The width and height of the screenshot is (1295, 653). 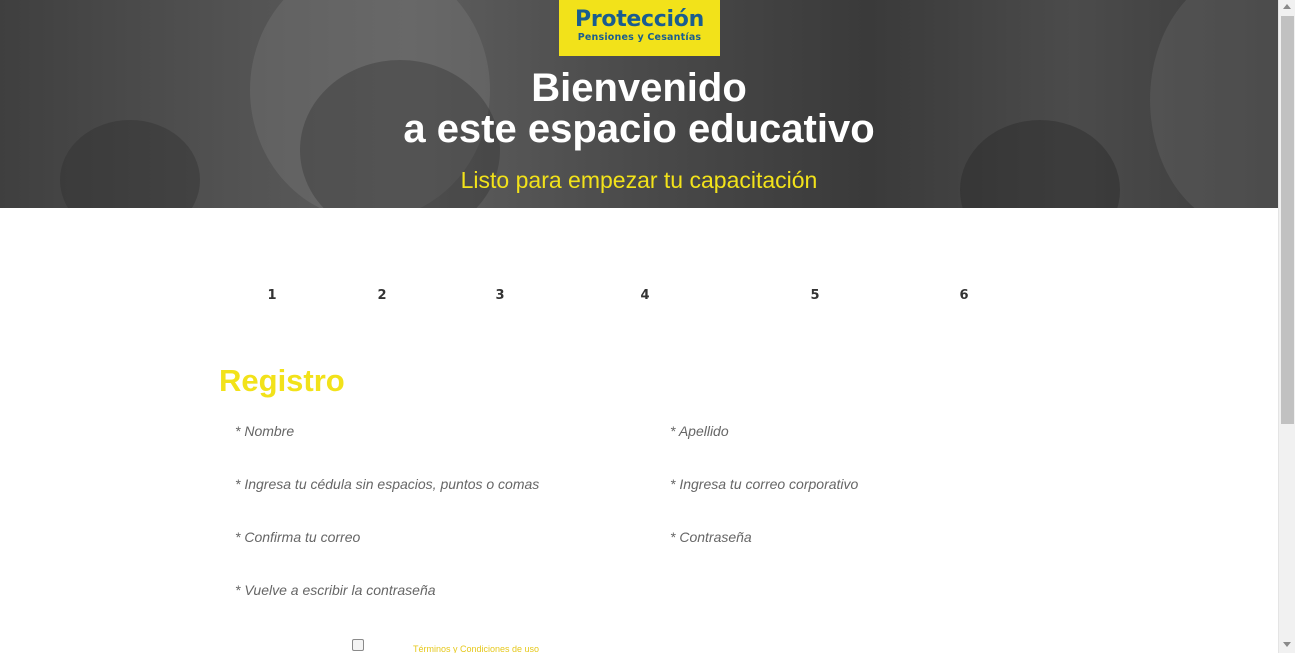 I want to click on scroll-up-icon, so click(x=1287, y=6).